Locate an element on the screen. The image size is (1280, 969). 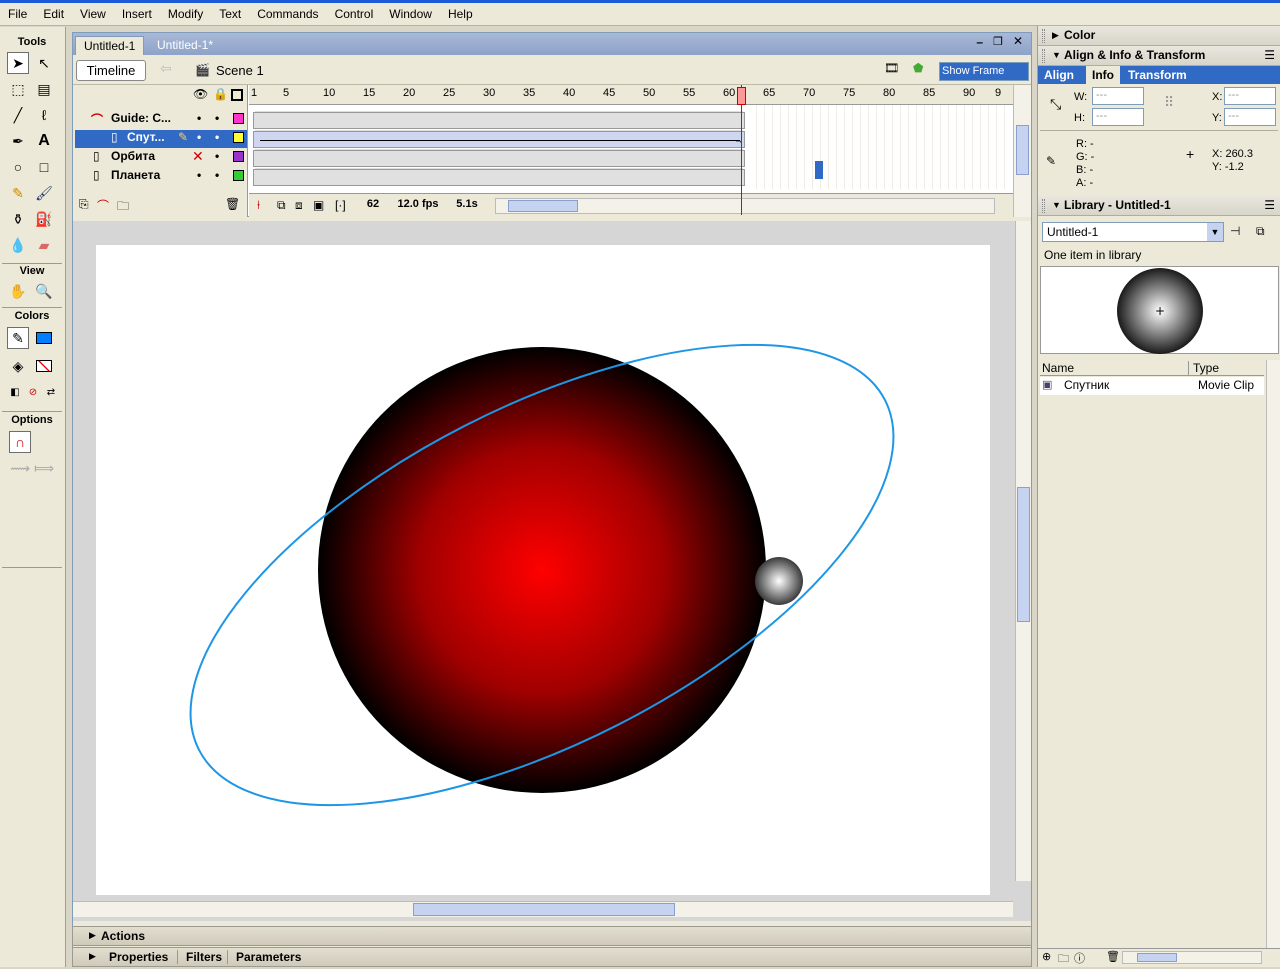
rectangle-tool-icon: □ is located at coordinates (44, 167).